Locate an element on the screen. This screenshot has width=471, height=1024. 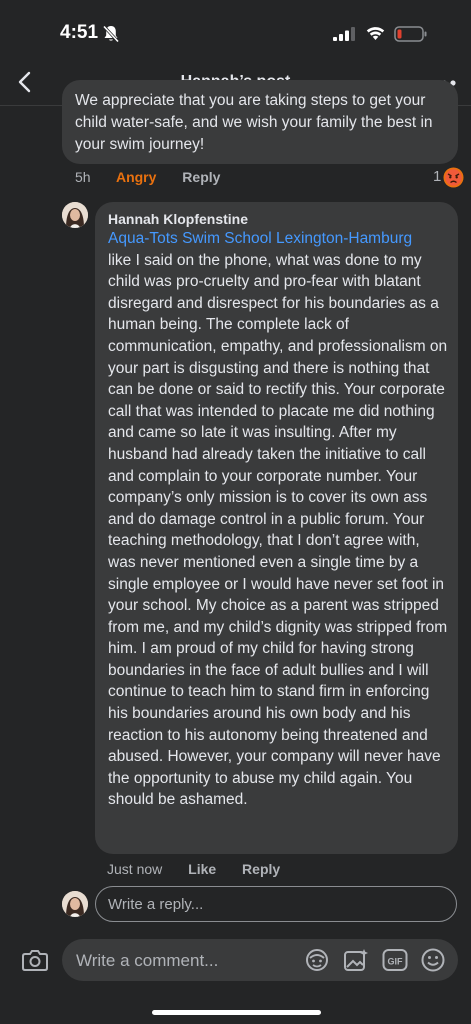
comment-input: Write a comment... GIF is located at coordinates (260, 960).